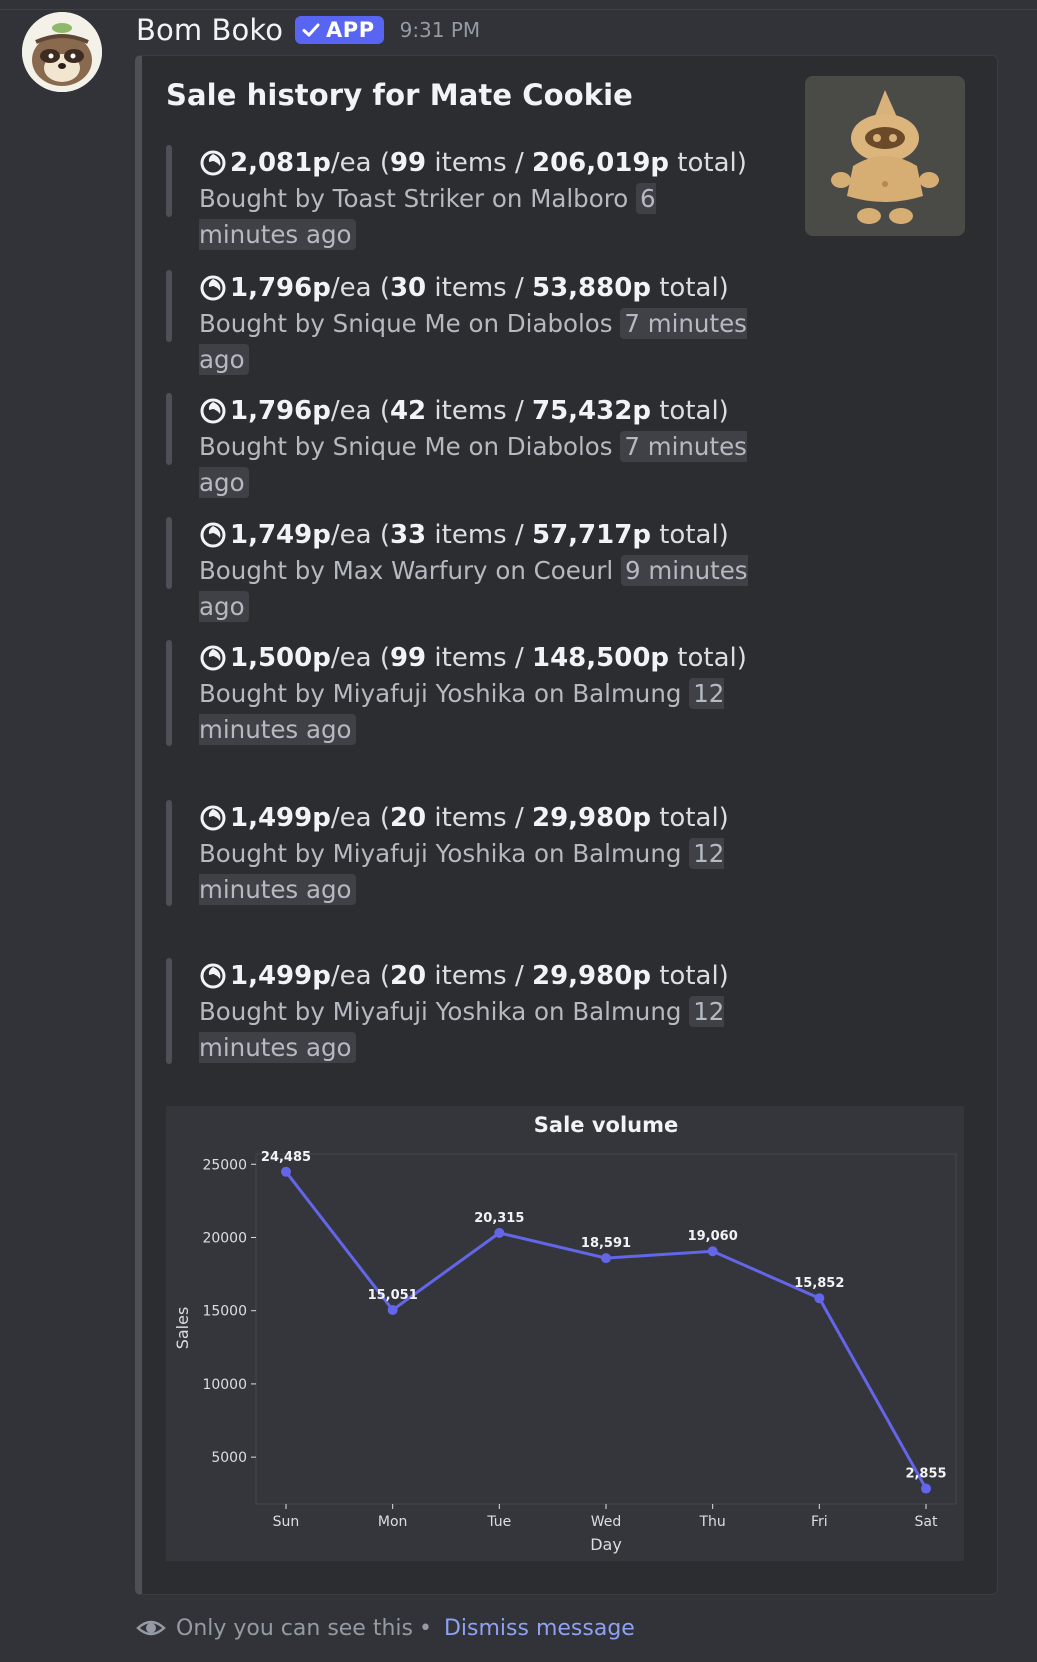 The width and height of the screenshot is (1037, 1662). Describe the element at coordinates (591, 288) in the screenshot. I see `total-price: 53,880p` at that location.